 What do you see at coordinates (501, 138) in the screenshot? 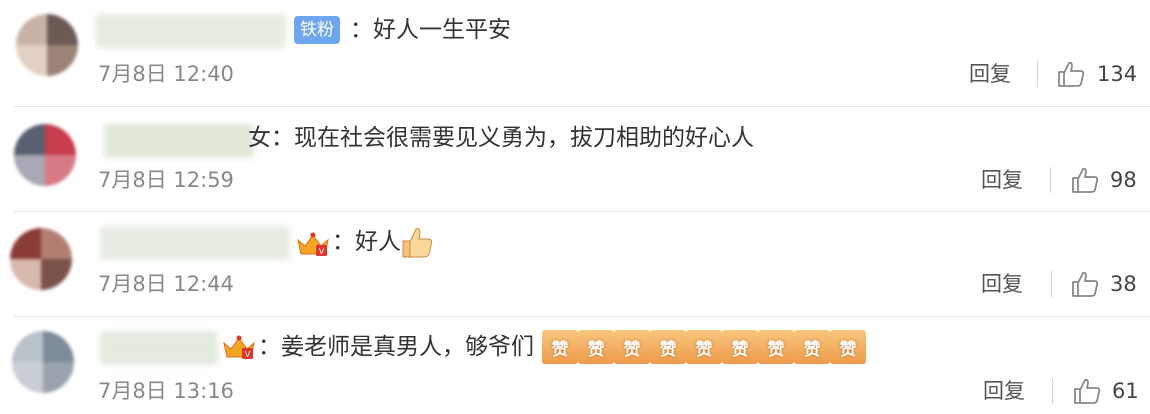
I see `comment-text: 女：现在社会很需要见义勇为，拔刀相助的好心人` at bounding box center [501, 138].